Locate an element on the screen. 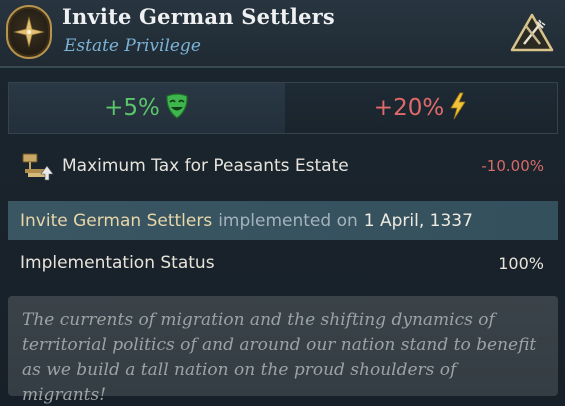 The width and height of the screenshot is (565, 406). happiness-modifier: +5% is located at coordinates (147, 108).